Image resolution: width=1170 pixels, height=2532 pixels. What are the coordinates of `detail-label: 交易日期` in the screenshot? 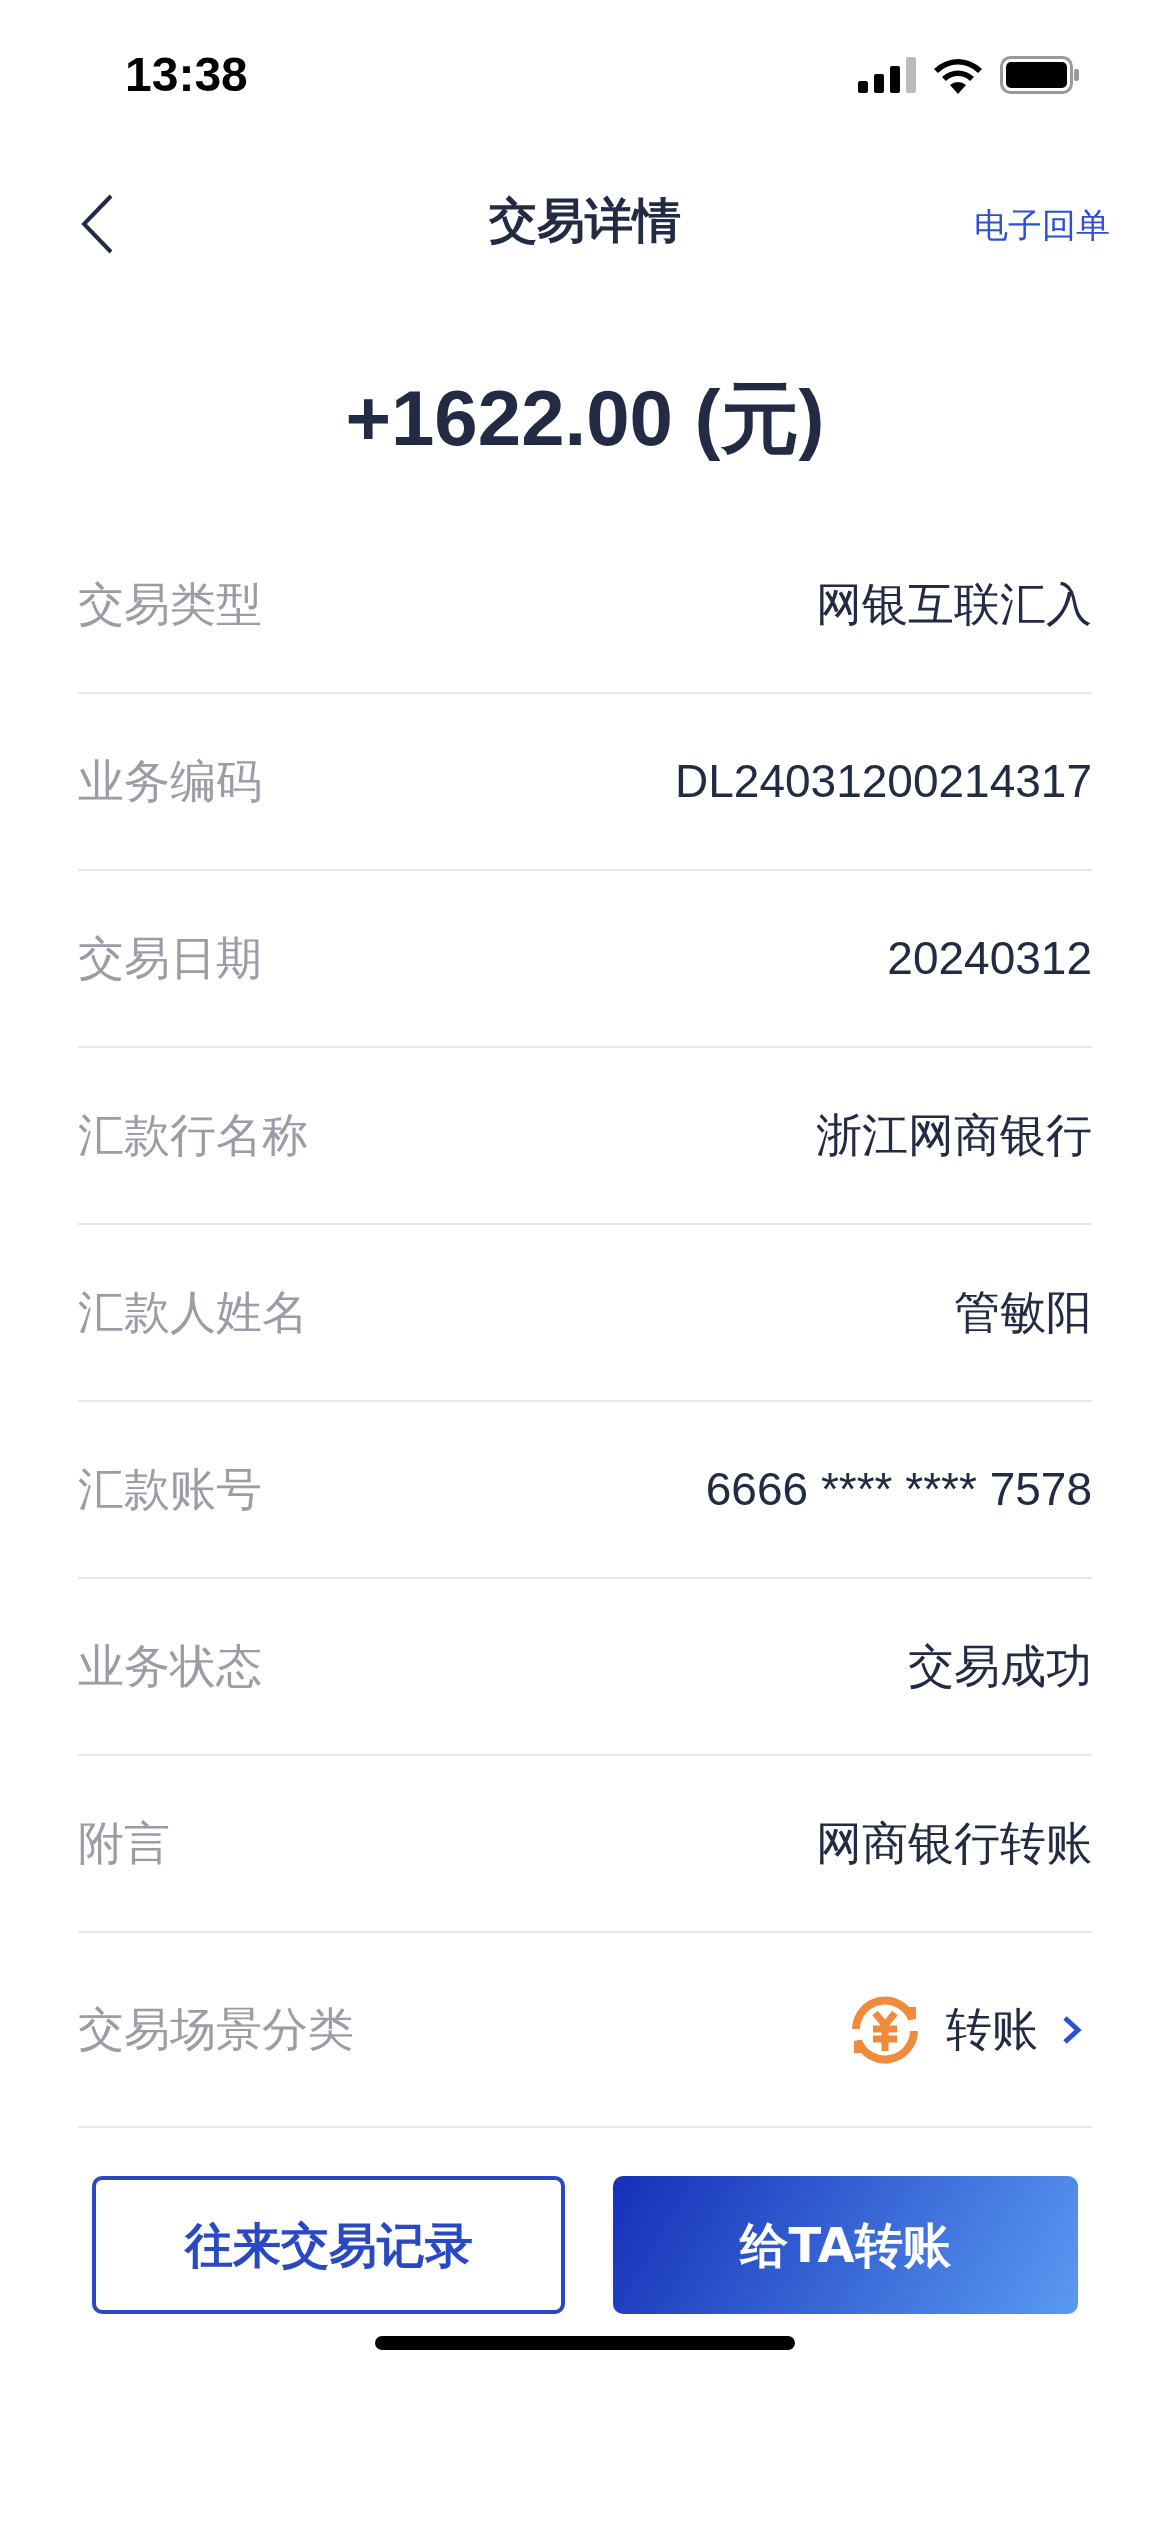 It's located at (170, 958).